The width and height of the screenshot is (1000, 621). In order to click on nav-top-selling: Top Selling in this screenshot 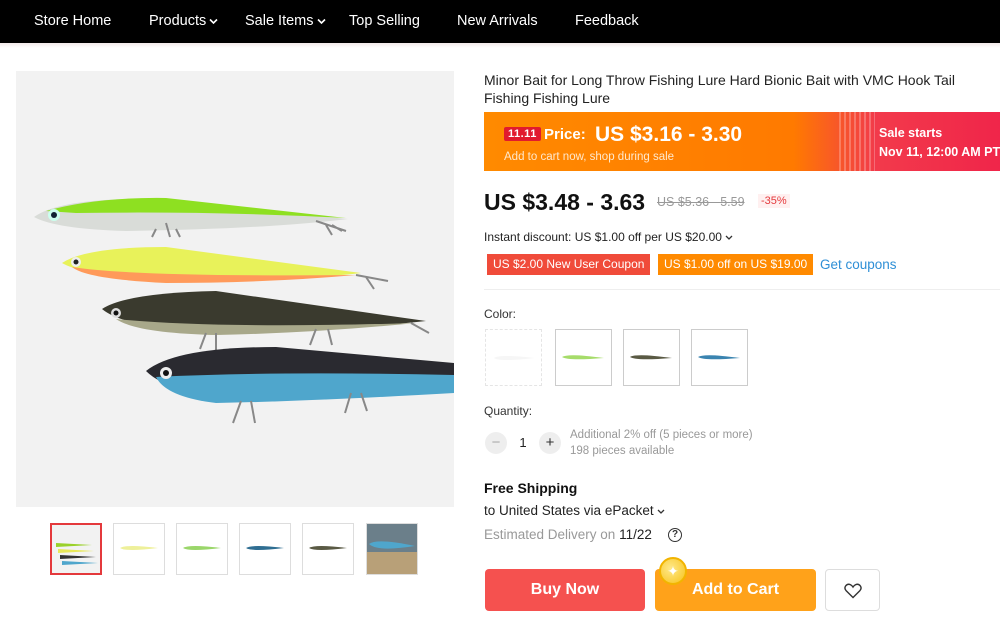, I will do `click(384, 21)`.